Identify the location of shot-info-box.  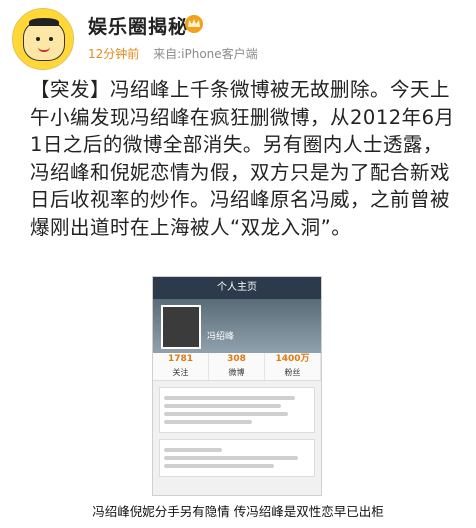
(237, 410).